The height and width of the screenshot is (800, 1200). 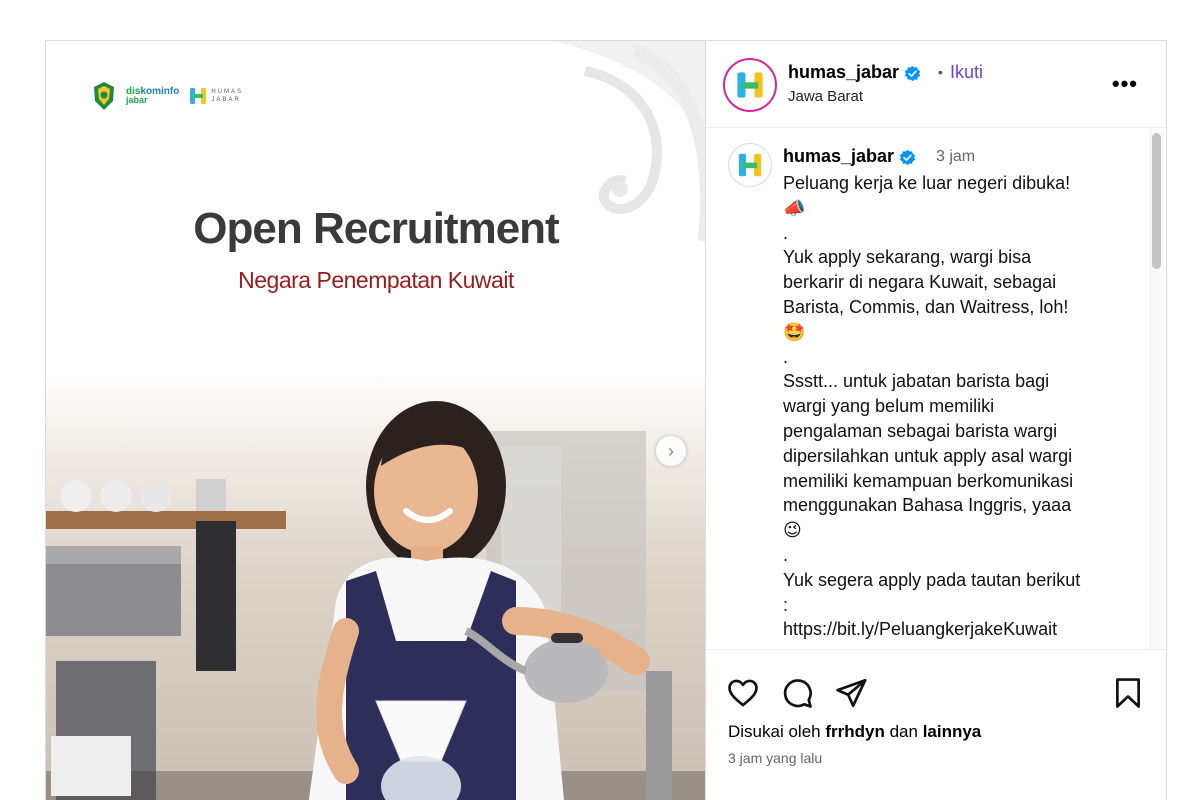 I want to click on caption-time: 3 jam, so click(x=955, y=157).